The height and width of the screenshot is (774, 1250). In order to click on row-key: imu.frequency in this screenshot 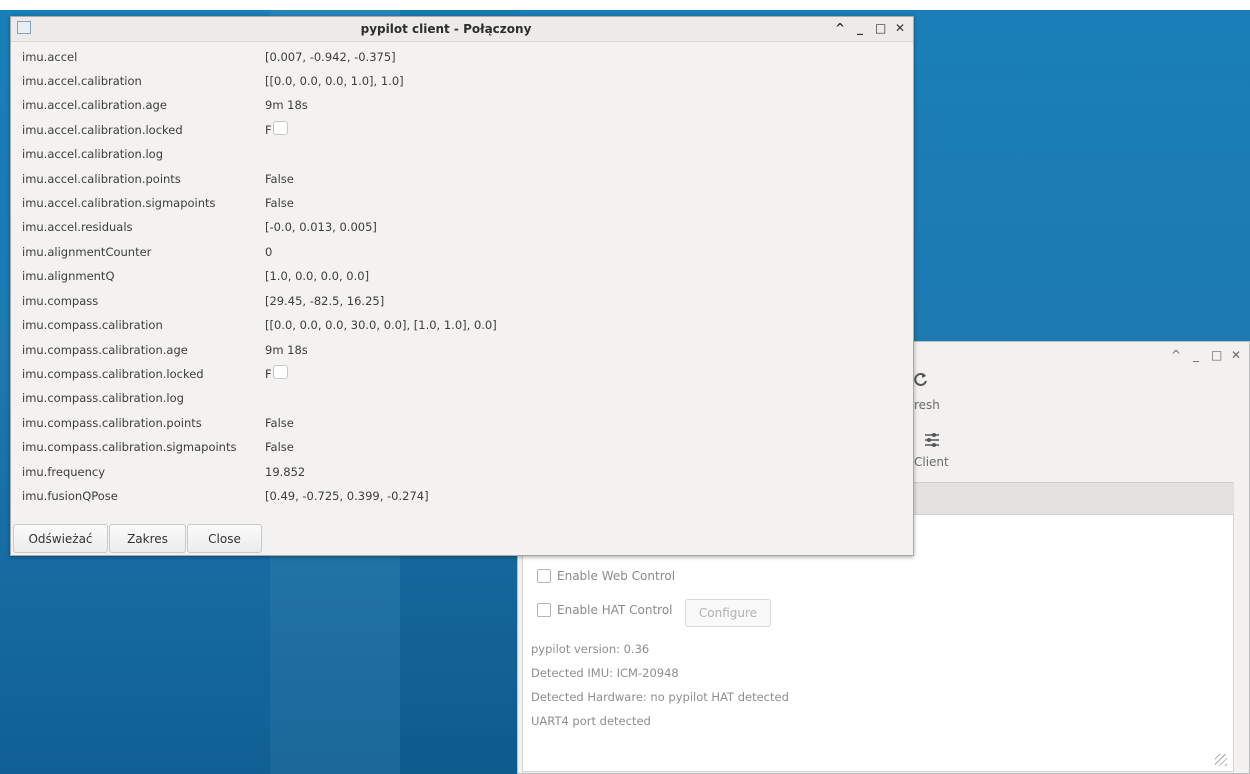, I will do `click(64, 472)`.